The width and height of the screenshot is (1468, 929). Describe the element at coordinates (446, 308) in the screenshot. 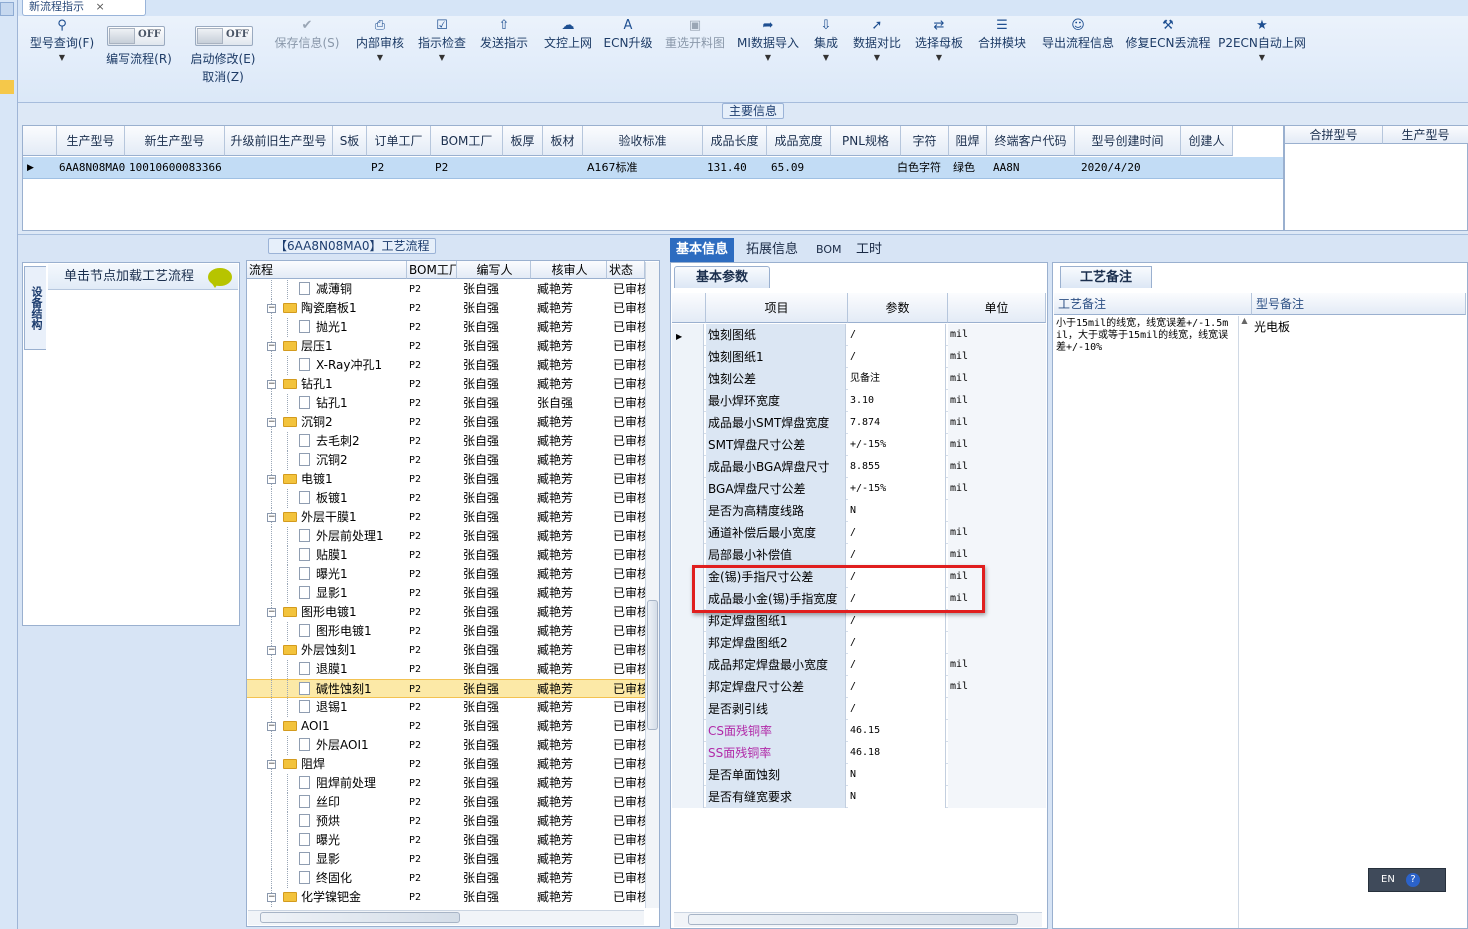

I see `list-item: − 陶瓷磨板1 P2 张自强 臧艳芳 已审核` at that location.